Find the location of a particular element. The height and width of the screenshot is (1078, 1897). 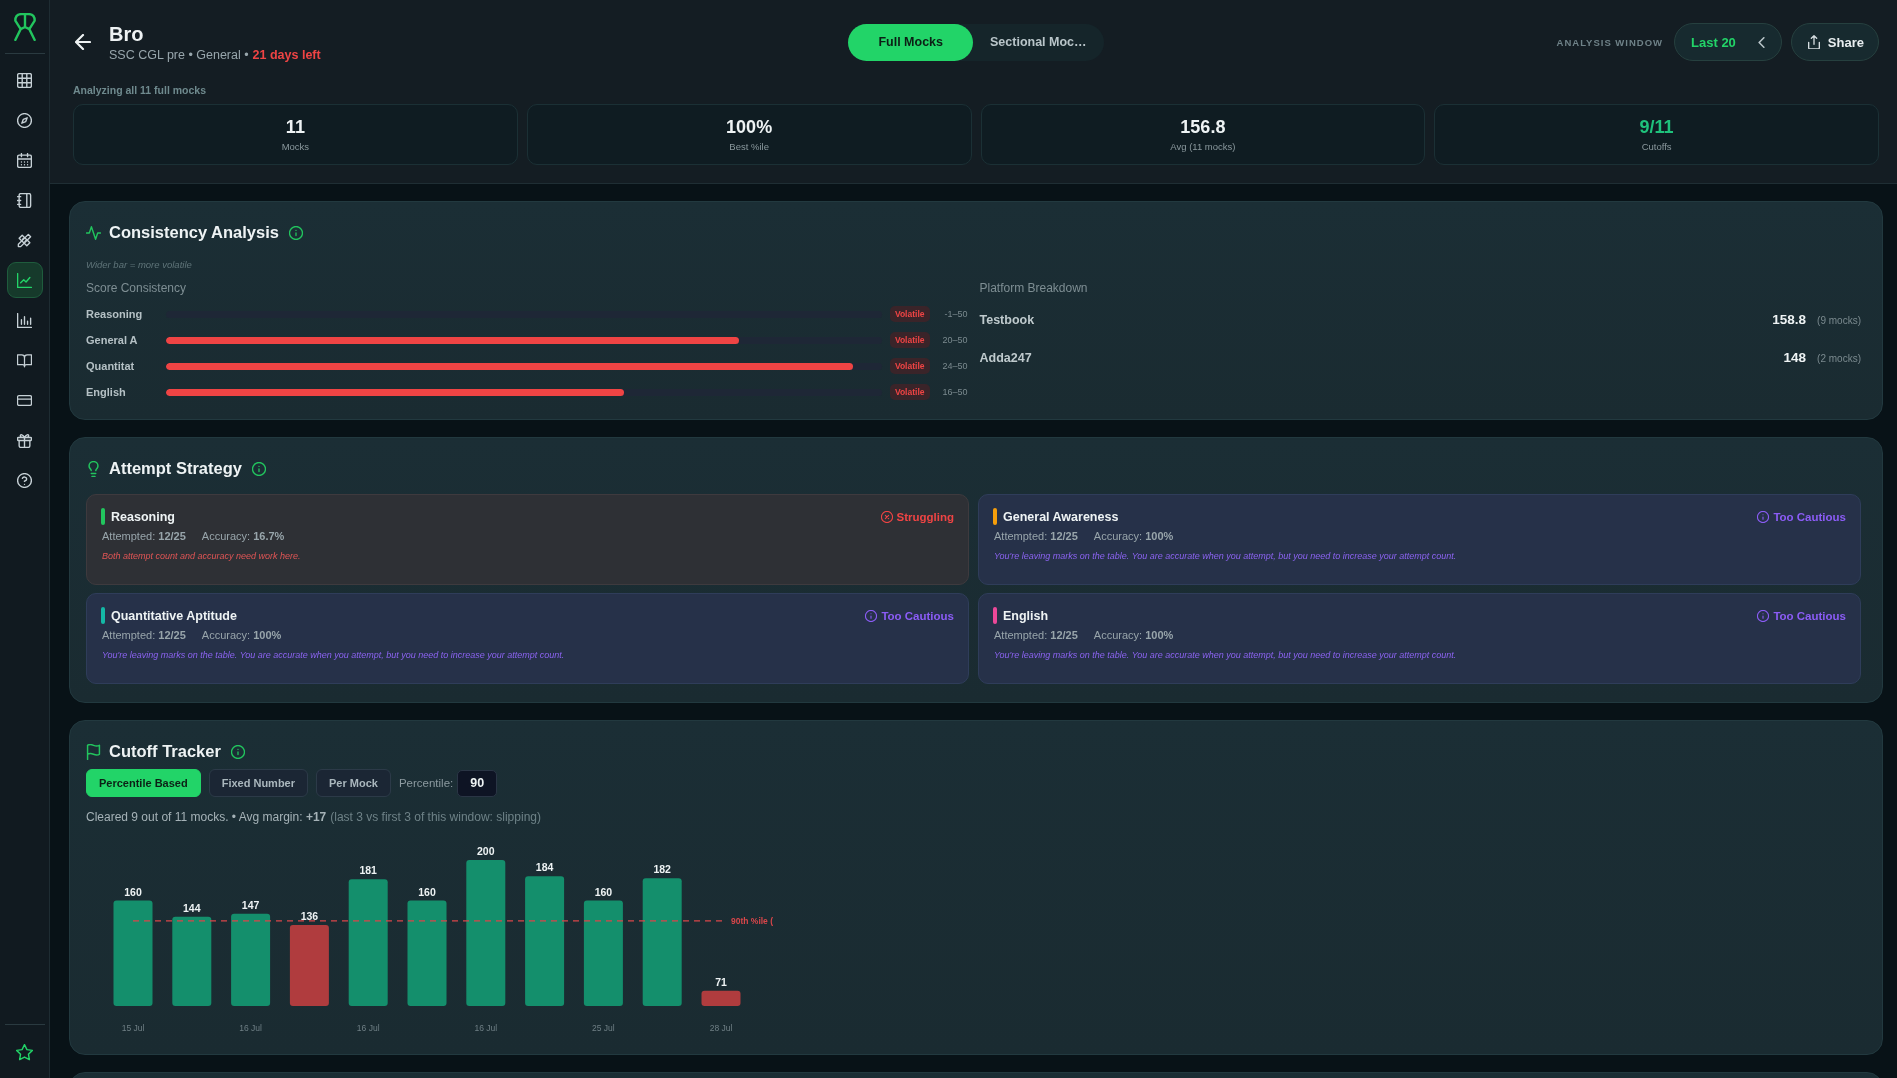

axis-label: 15 Jul is located at coordinates (133, 1028).